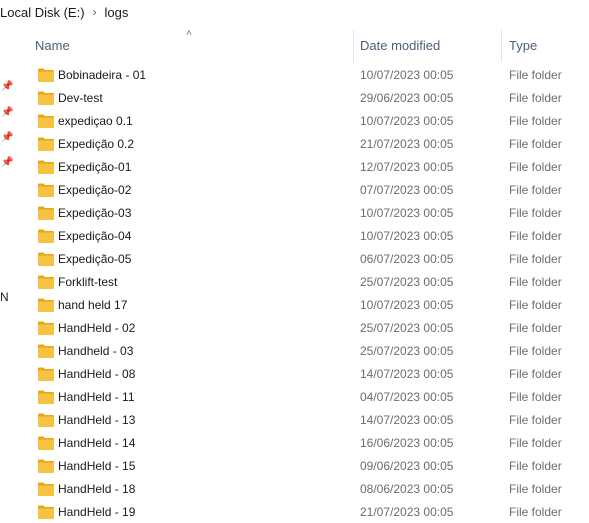 This screenshot has height=523, width=589. I want to click on column-header-date-modified: Date modified, so click(430, 45).